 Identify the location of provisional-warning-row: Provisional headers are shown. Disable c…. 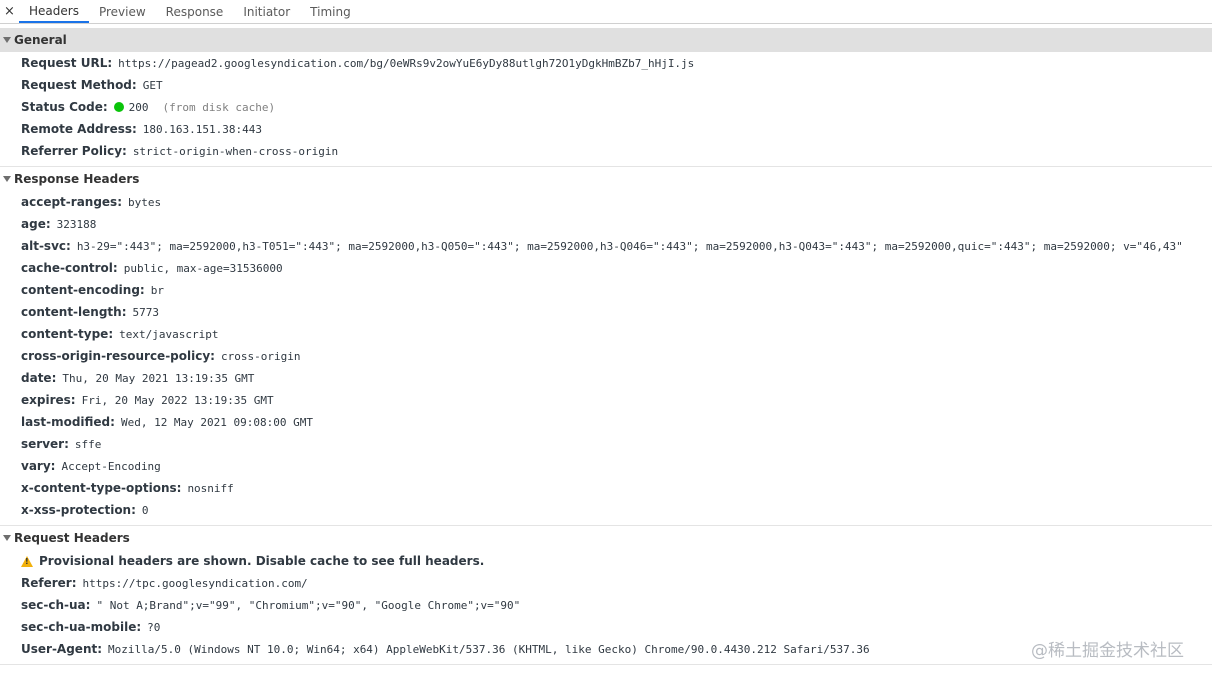
(606, 561).